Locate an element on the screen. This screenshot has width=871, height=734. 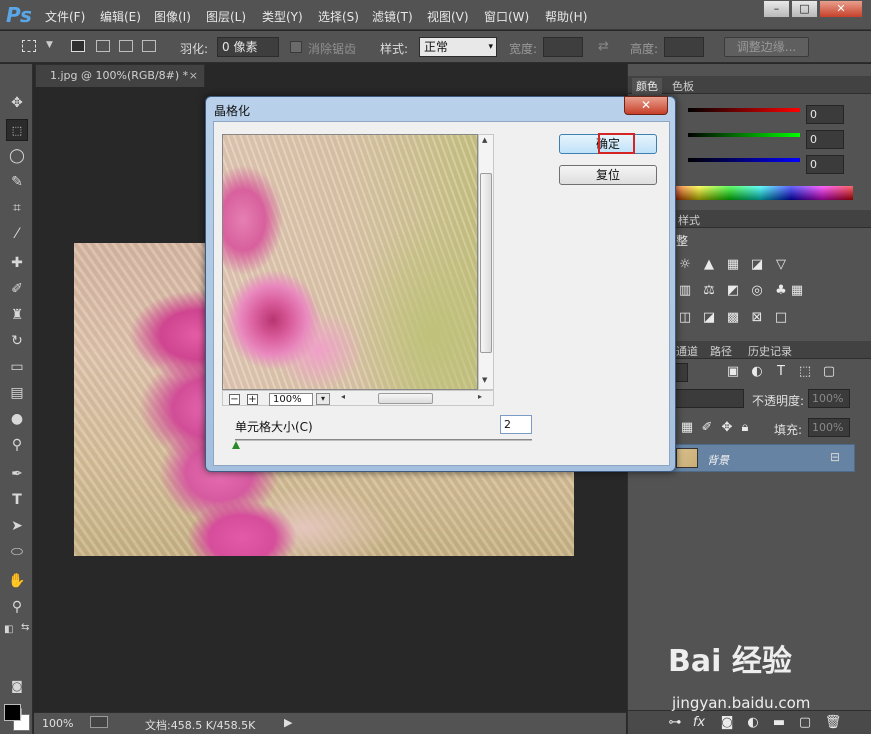
scroll-left-icon: ◂ is located at coordinates (343, 396).